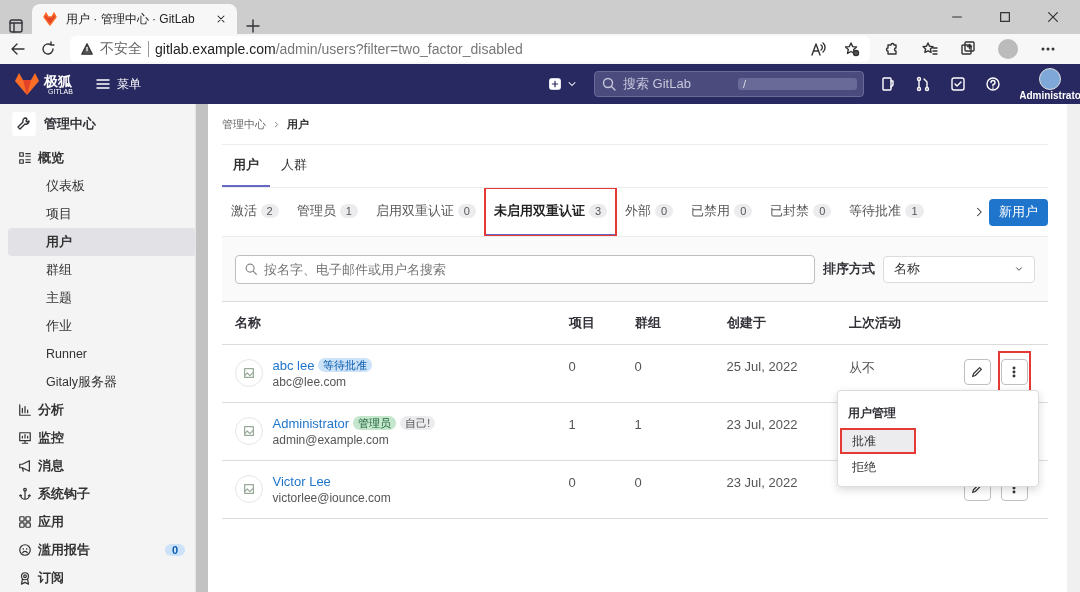  Describe the element at coordinates (97, 522) in the screenshot. I see `sidebar-section: 应用` at that location.